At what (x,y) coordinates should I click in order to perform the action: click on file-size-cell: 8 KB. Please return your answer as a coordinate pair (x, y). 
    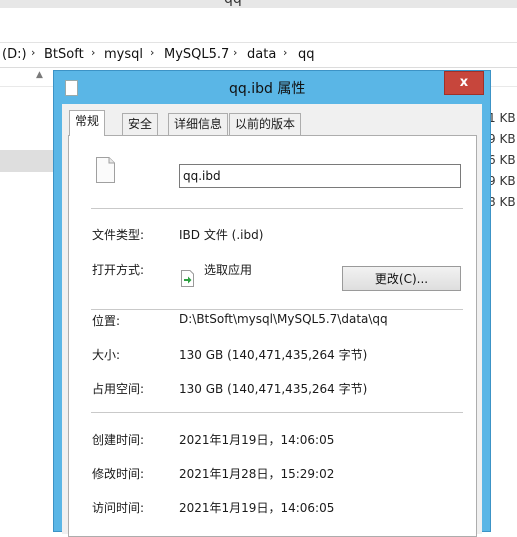
    Looking at the image, I should click on (502, 202).